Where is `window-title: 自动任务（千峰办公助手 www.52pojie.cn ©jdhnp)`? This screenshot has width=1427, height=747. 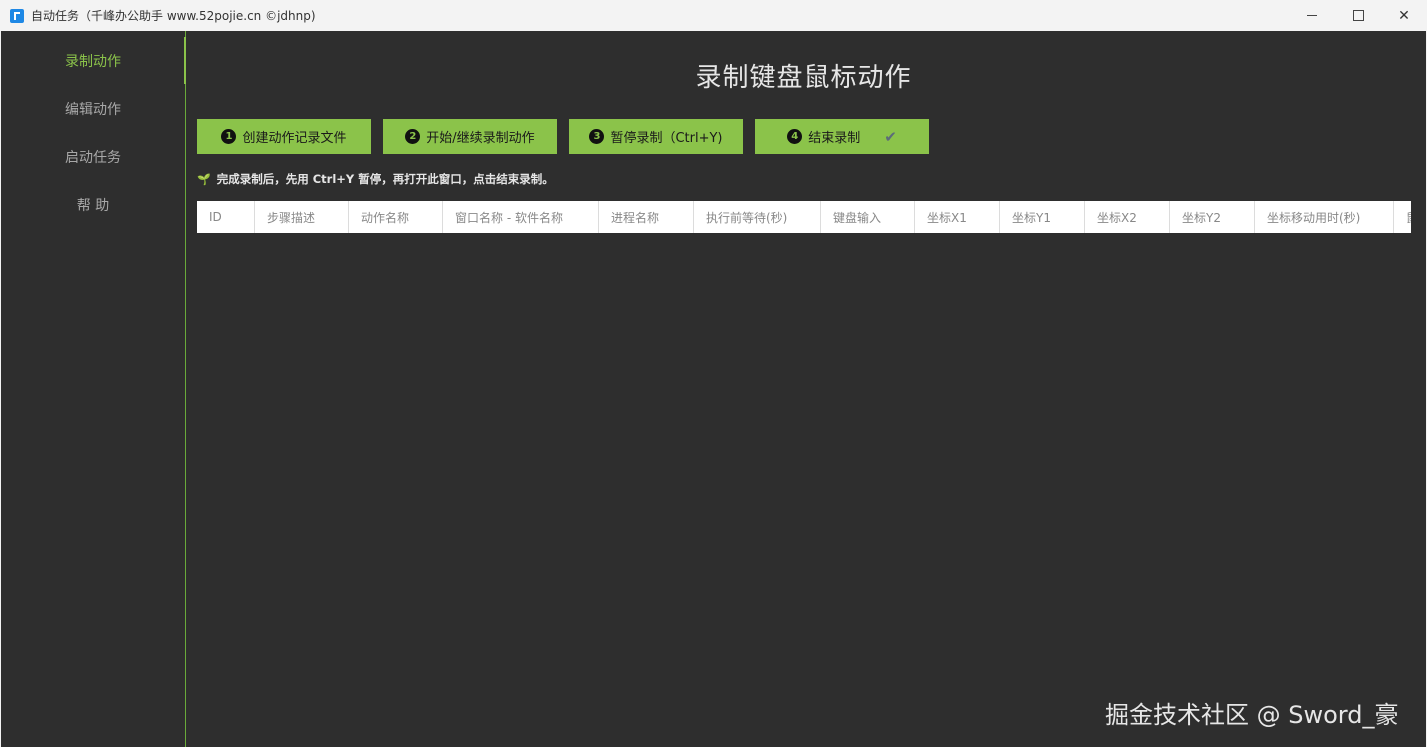 window-title: 自动任务（千峰办公助手 www.52pojie.cn ©jdhnp) is located at coordinates (173, 16).